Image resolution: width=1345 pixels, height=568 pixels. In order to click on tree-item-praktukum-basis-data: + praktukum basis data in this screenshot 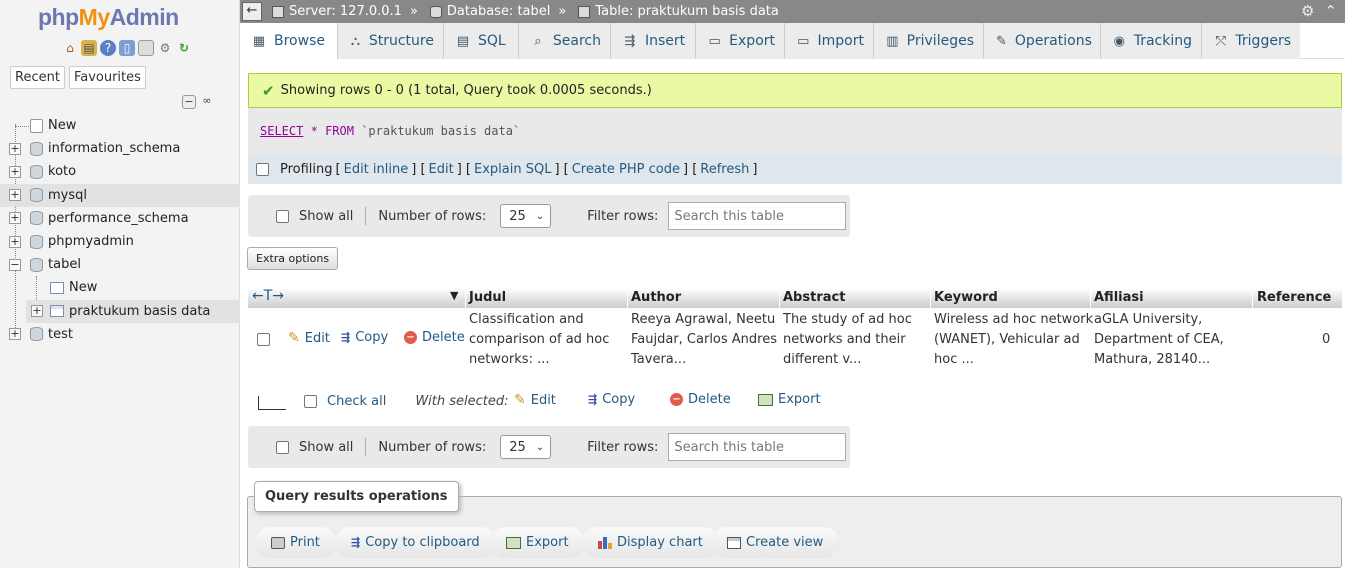, I will do `click(133, 311)`.